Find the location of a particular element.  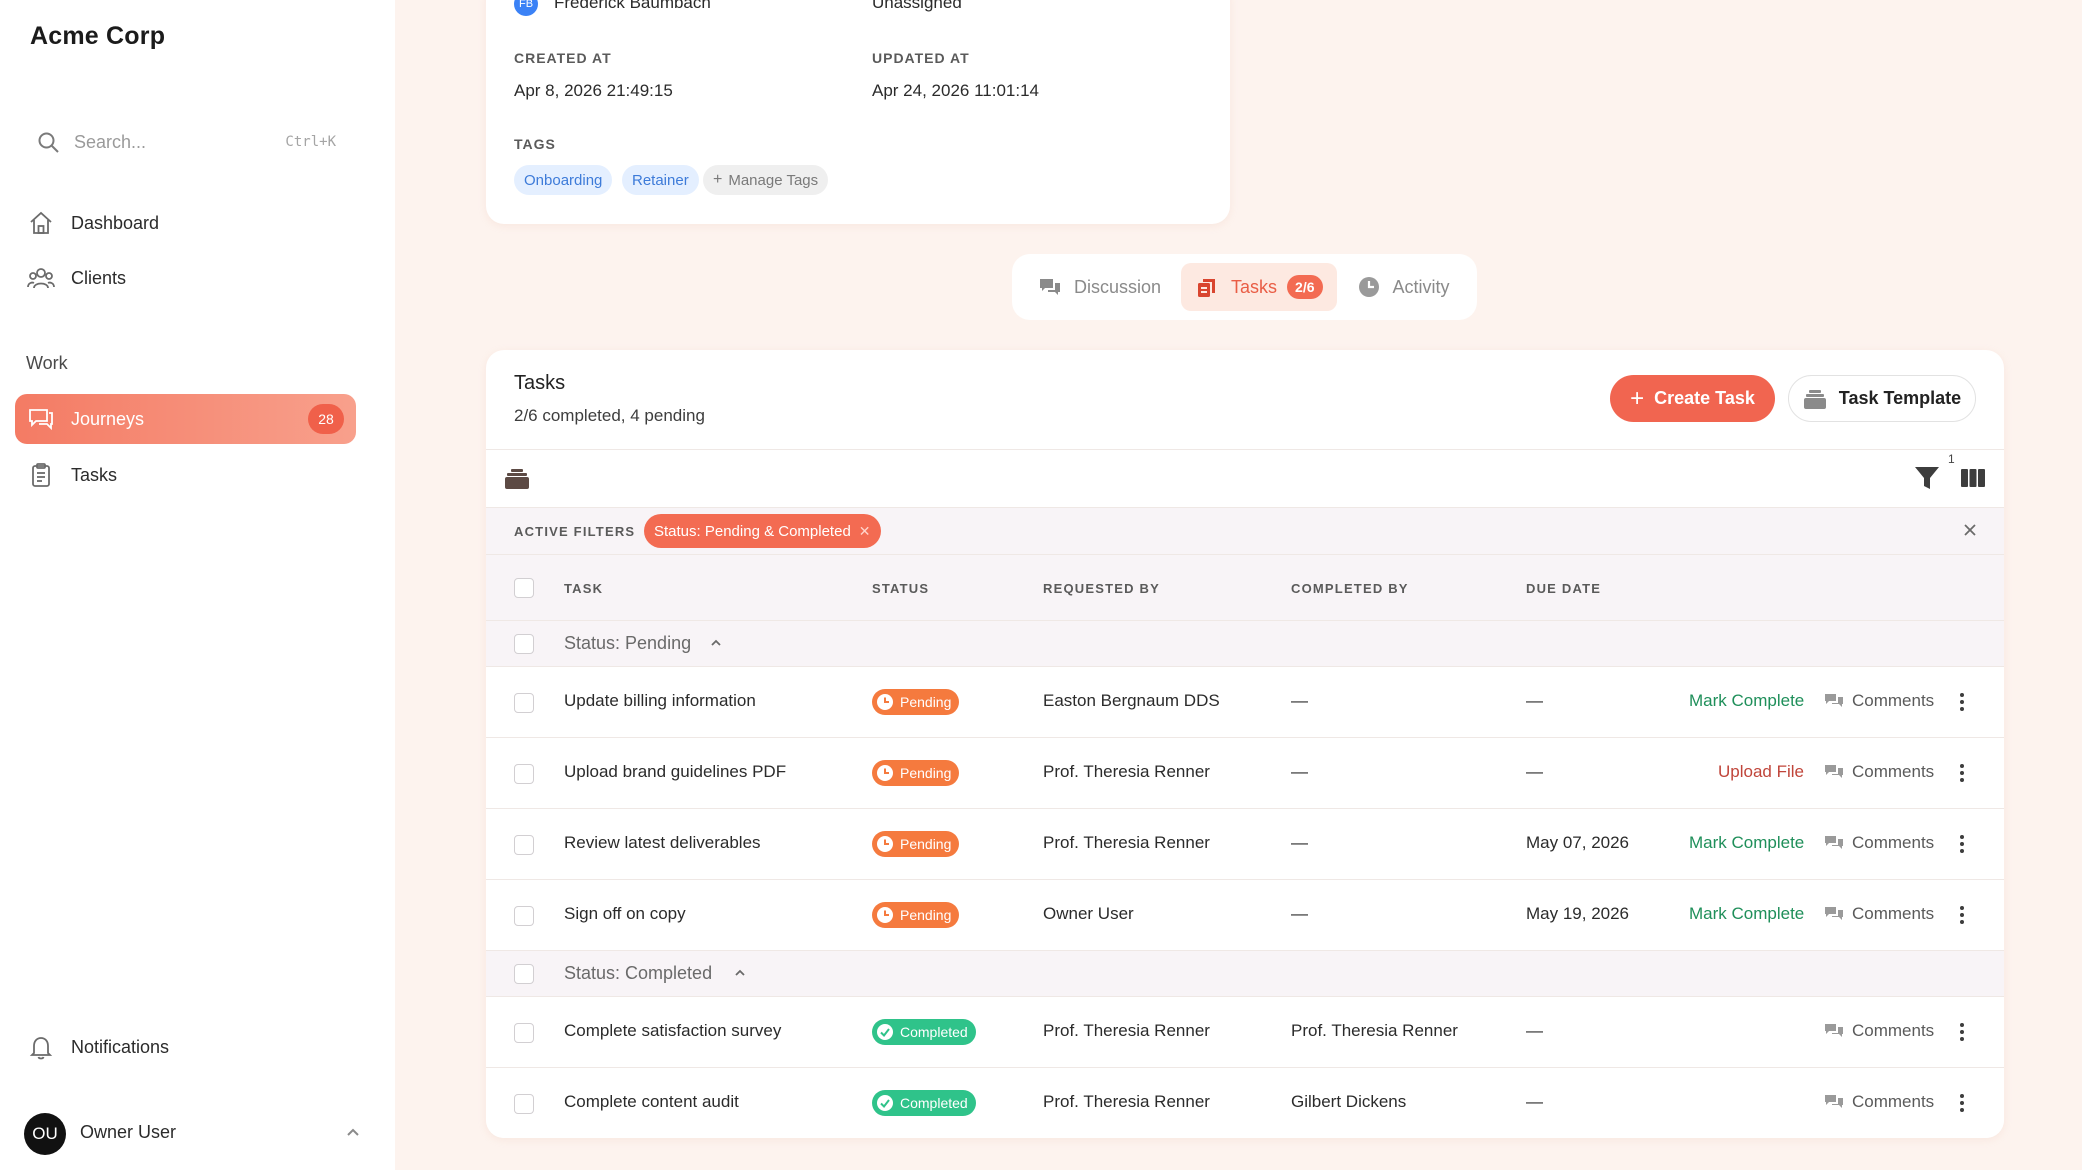

status-badge: Pending is located at coordinates (916, 915).